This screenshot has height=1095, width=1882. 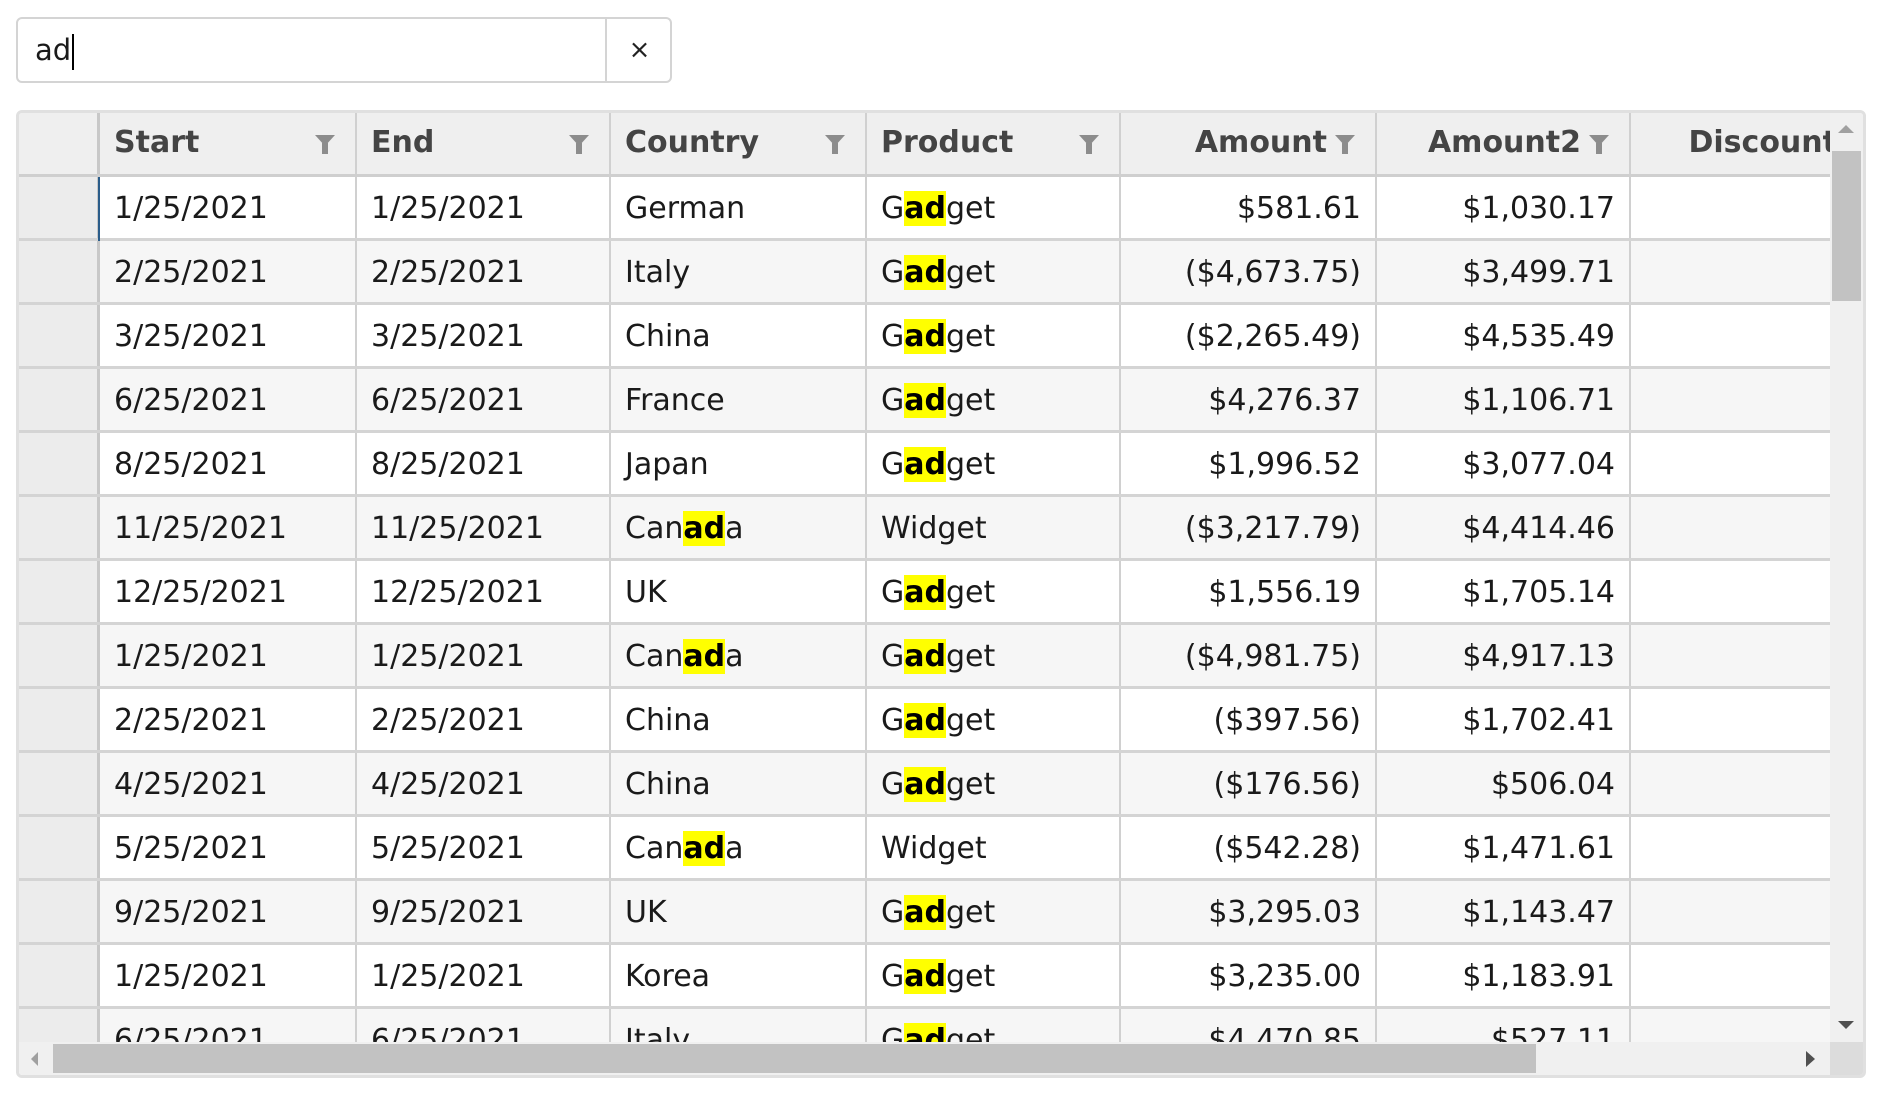 What do you see at coordinates (484, 783) in the screenshot?
I see `cell-end: 4/25/2021` at bounding box center [484, 783].